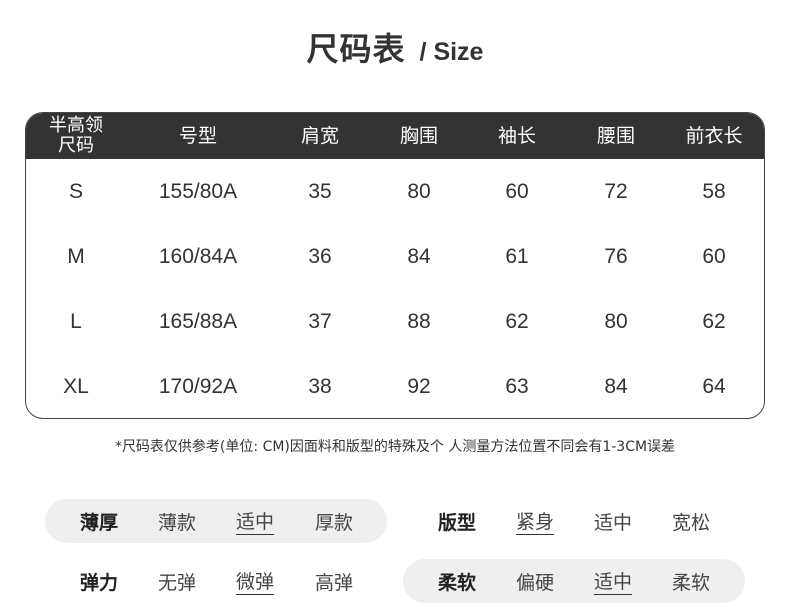 Image resolution: width=790 pixels, height=604 pixels. Describe the element at coordinates (419, 136) in the screenshot. I see `table-header-chest: 胸围` at that location.